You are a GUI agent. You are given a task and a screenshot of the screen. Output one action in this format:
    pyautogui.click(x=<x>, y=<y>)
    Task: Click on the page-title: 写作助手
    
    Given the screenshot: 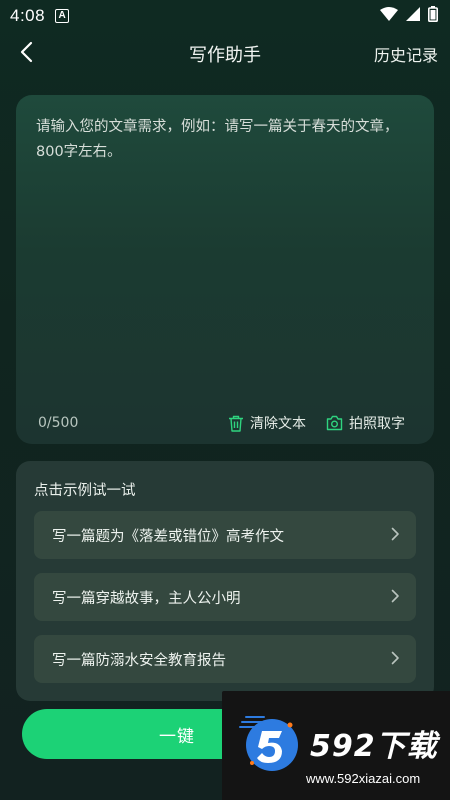 What is the action you would take?
    pyautogui.click(x=225, y=55)
    